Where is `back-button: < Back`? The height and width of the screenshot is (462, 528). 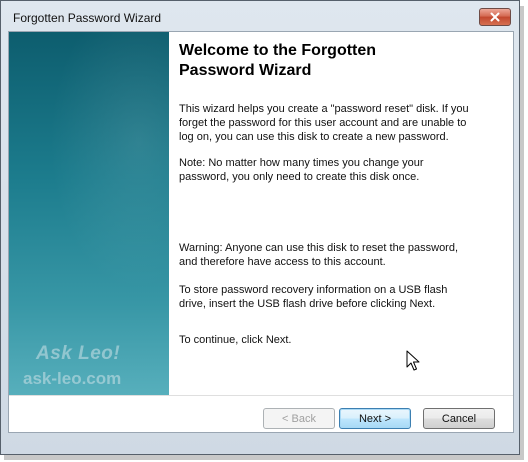 back-button: < Back is located at coordinates (299, 418).